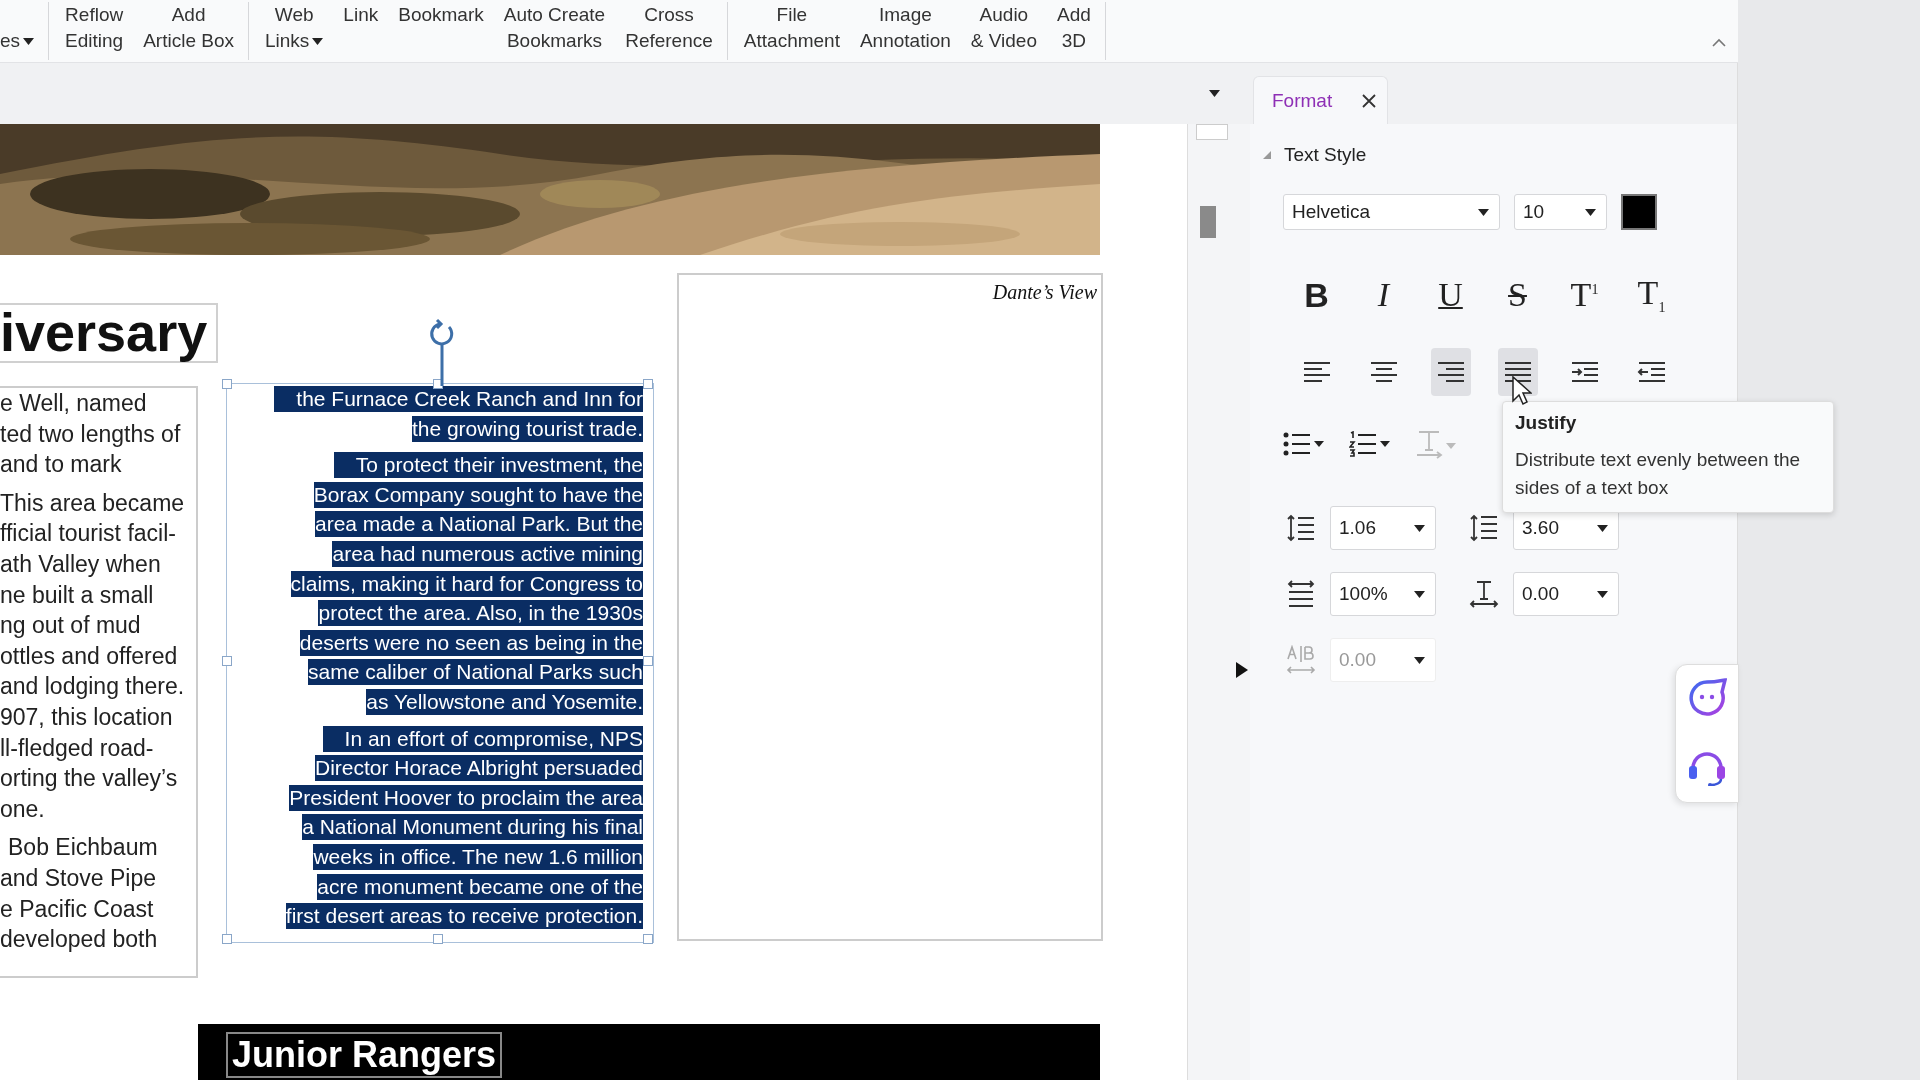 The height and width of the screenshot is (1080, 1920). What do you see at coordinates (1450, 372) in the screenshot?
I see `align-button` at bounding box center [1450, 372].